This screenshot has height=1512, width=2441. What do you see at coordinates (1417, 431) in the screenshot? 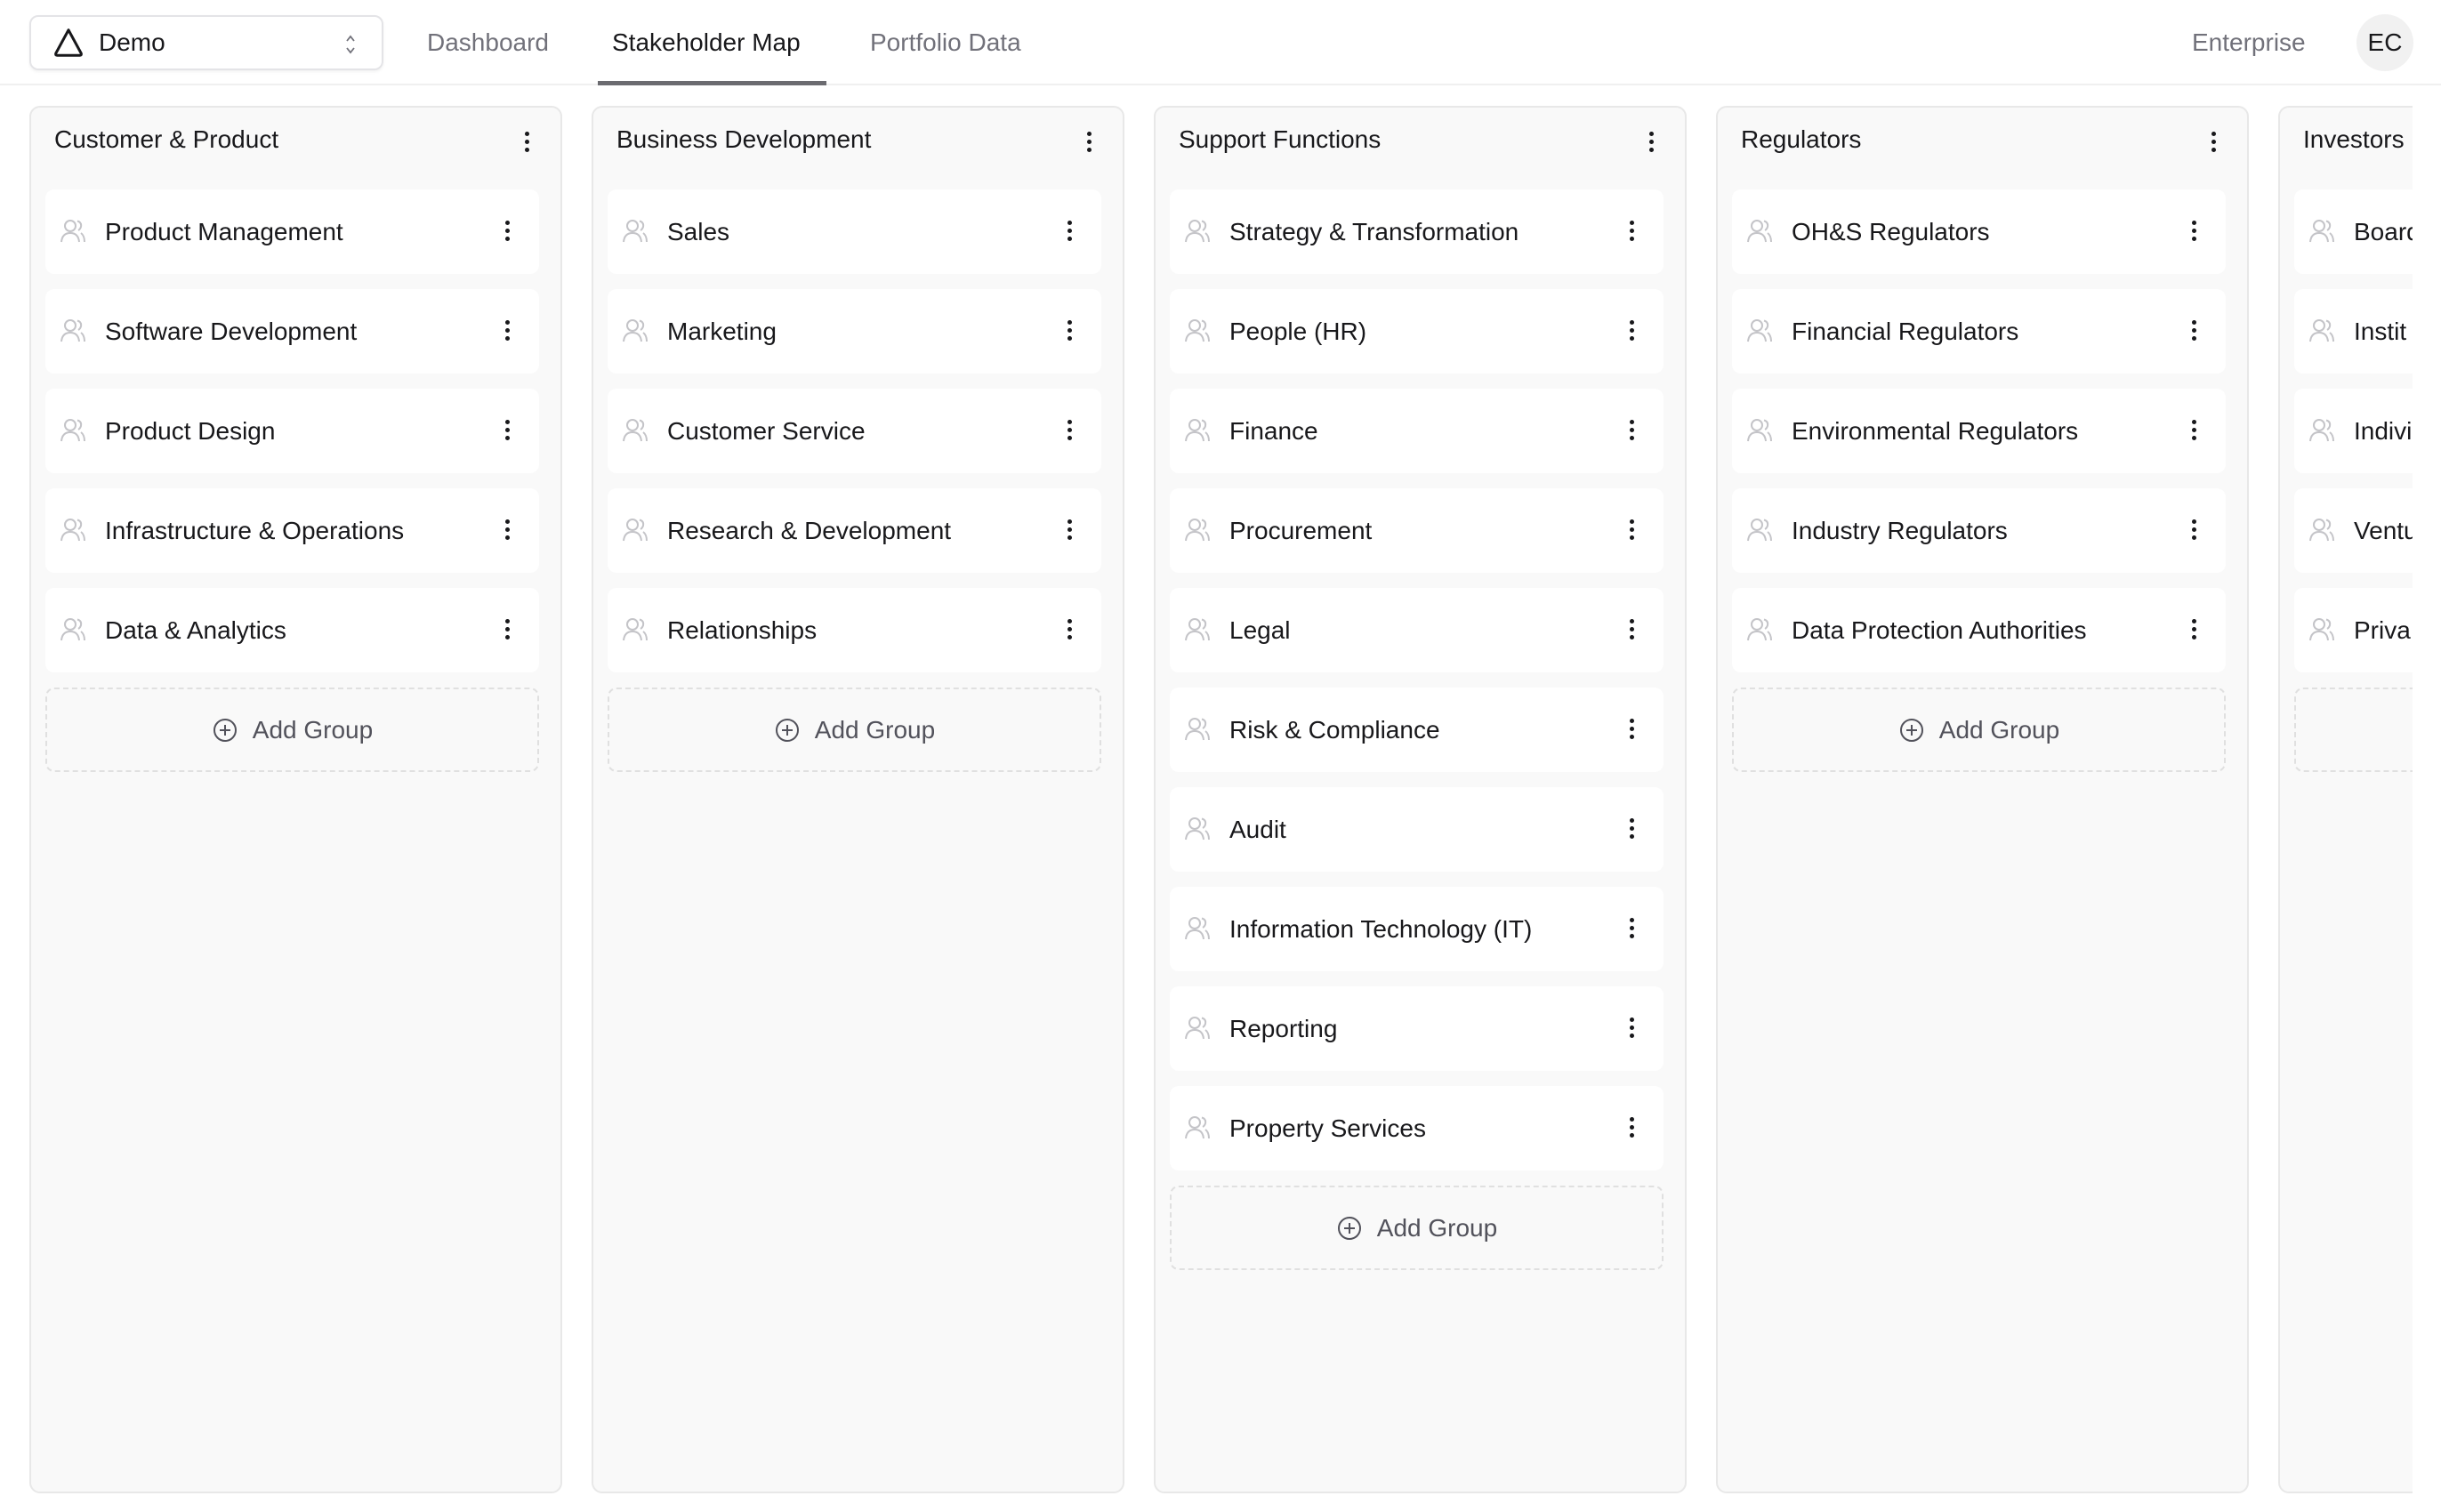
I see `group-card: Finance` at bounding box center [1417, 431].